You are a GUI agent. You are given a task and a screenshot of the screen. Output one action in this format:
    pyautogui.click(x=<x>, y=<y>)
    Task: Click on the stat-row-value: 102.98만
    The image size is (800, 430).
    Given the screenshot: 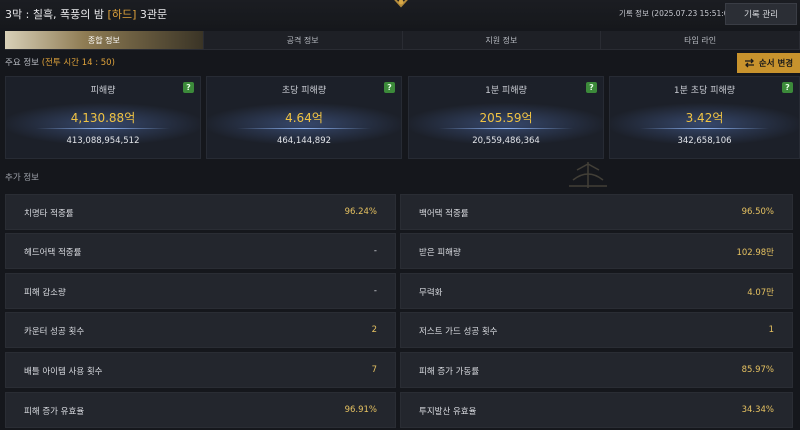 What is the action you would take?
    pyautogui.click(x=755, y=253)
    